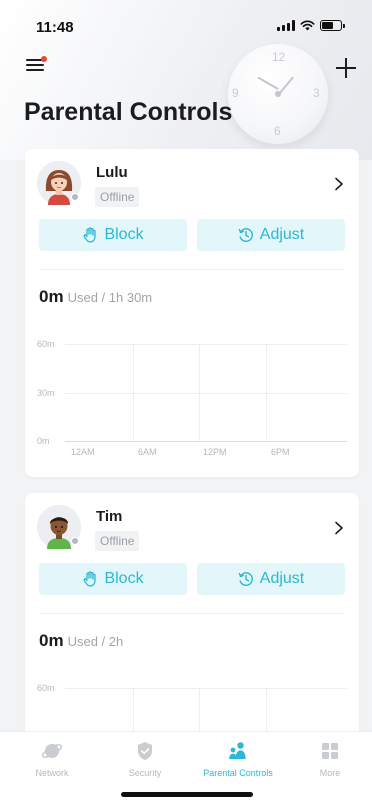  What do you see at coordinates (330, 751) in the screenshot?
I see `grid-icon` at bounding box center [330, 751].